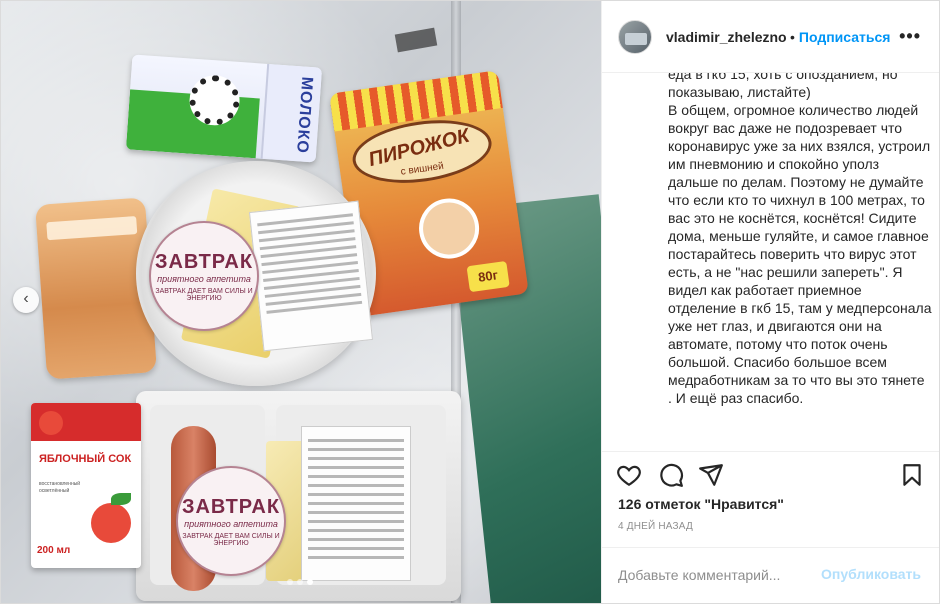  What do you see at coordinates (726, 37) in the screenshot?
I see `username-link: vladimir_zhelezno` at bounding box center [726, 37].